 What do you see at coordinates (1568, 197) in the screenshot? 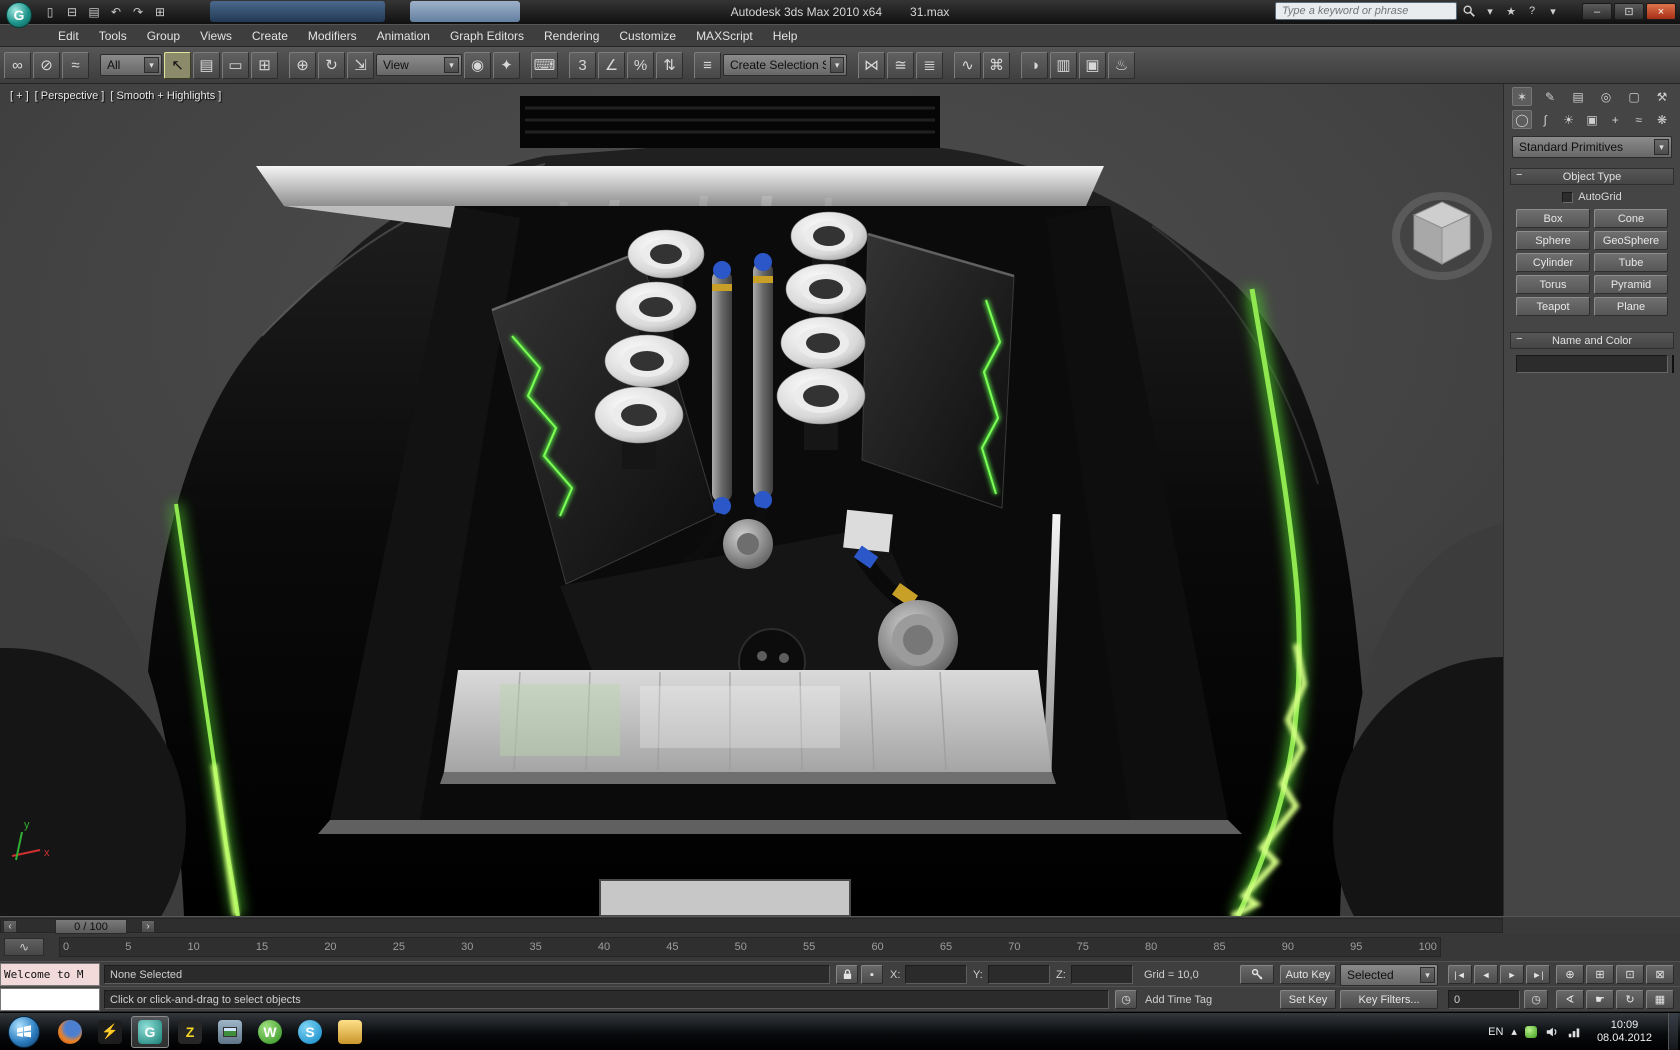
I see `autogrid-checkbox` at bounding box center [1568, 197].